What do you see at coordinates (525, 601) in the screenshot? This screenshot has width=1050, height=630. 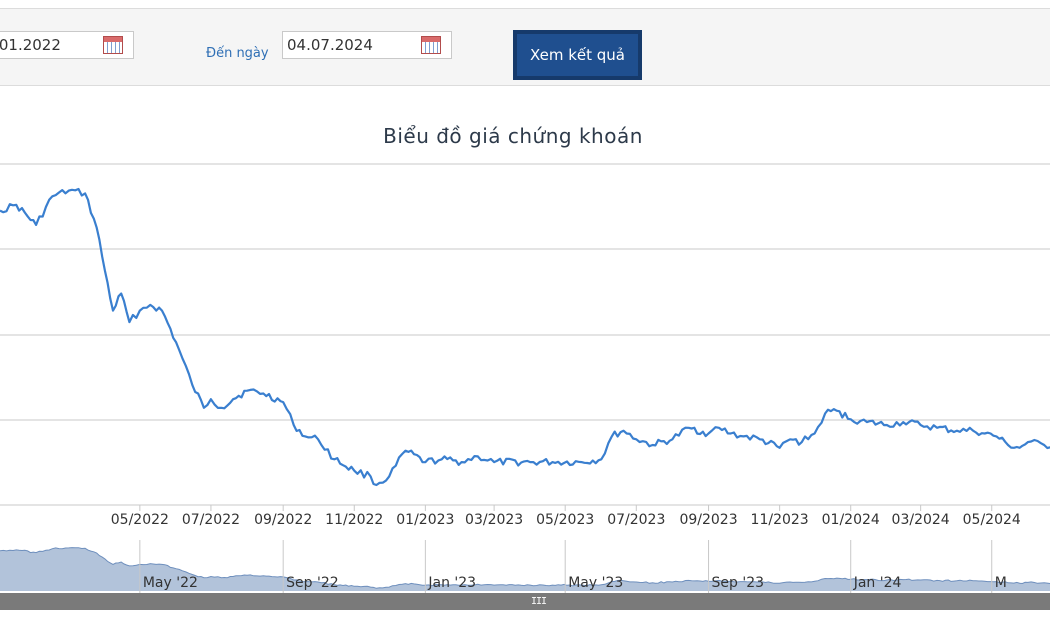 I see `navigator-scrollbar: III` at bounding box center [525, 601].